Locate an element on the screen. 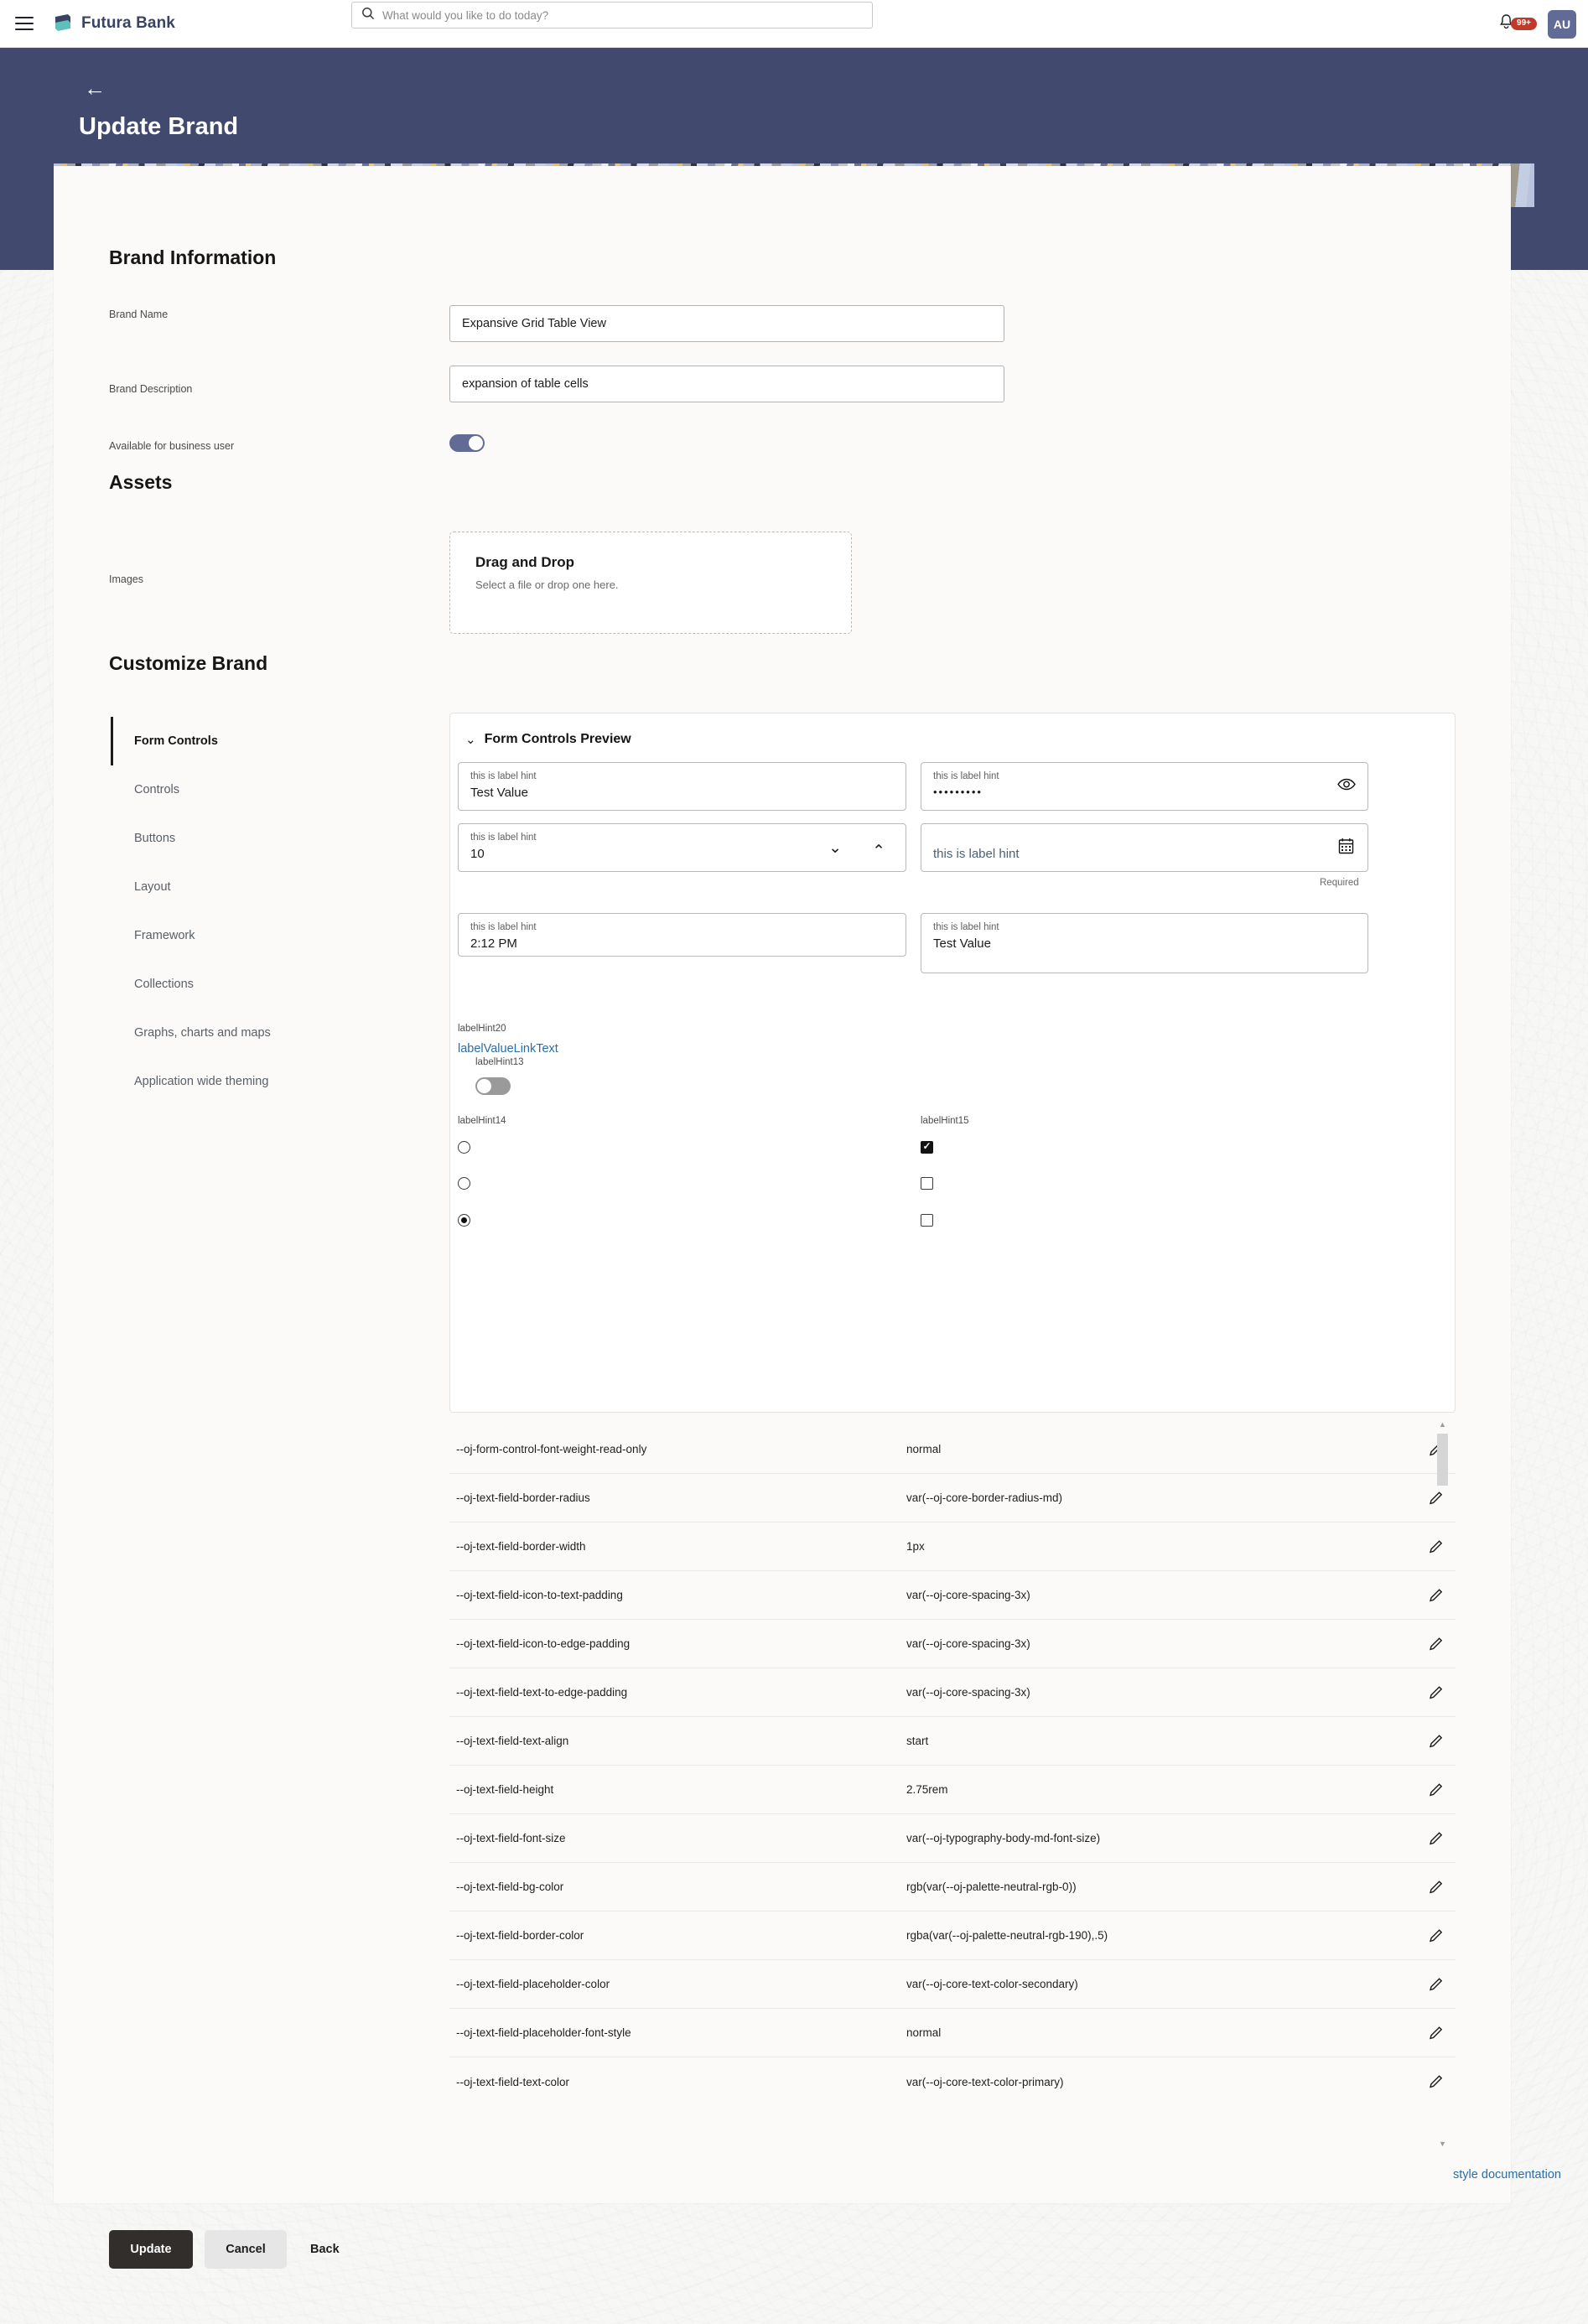 The image size is (1588, 2324). cancel-button: Cancel is located at coordinates (246, 2249).